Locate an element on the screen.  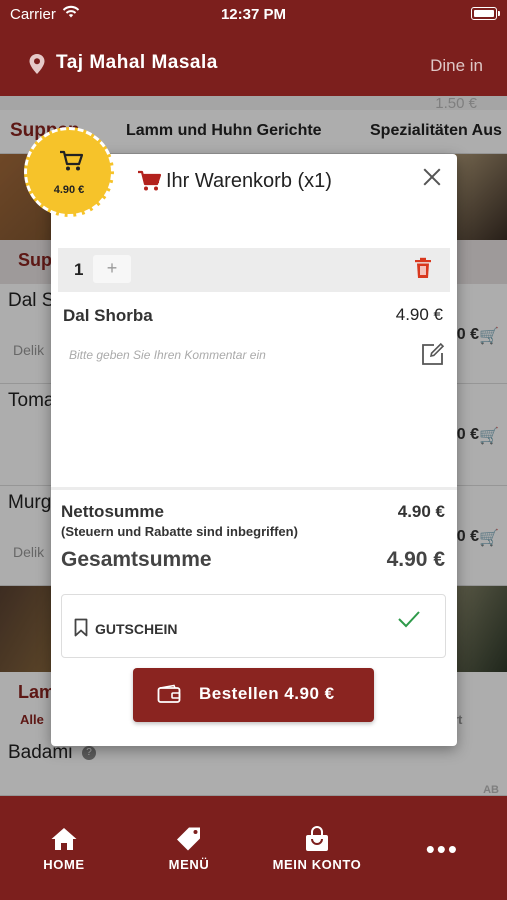
nav-menu: MENÜ is located at coordinates (189, 850).